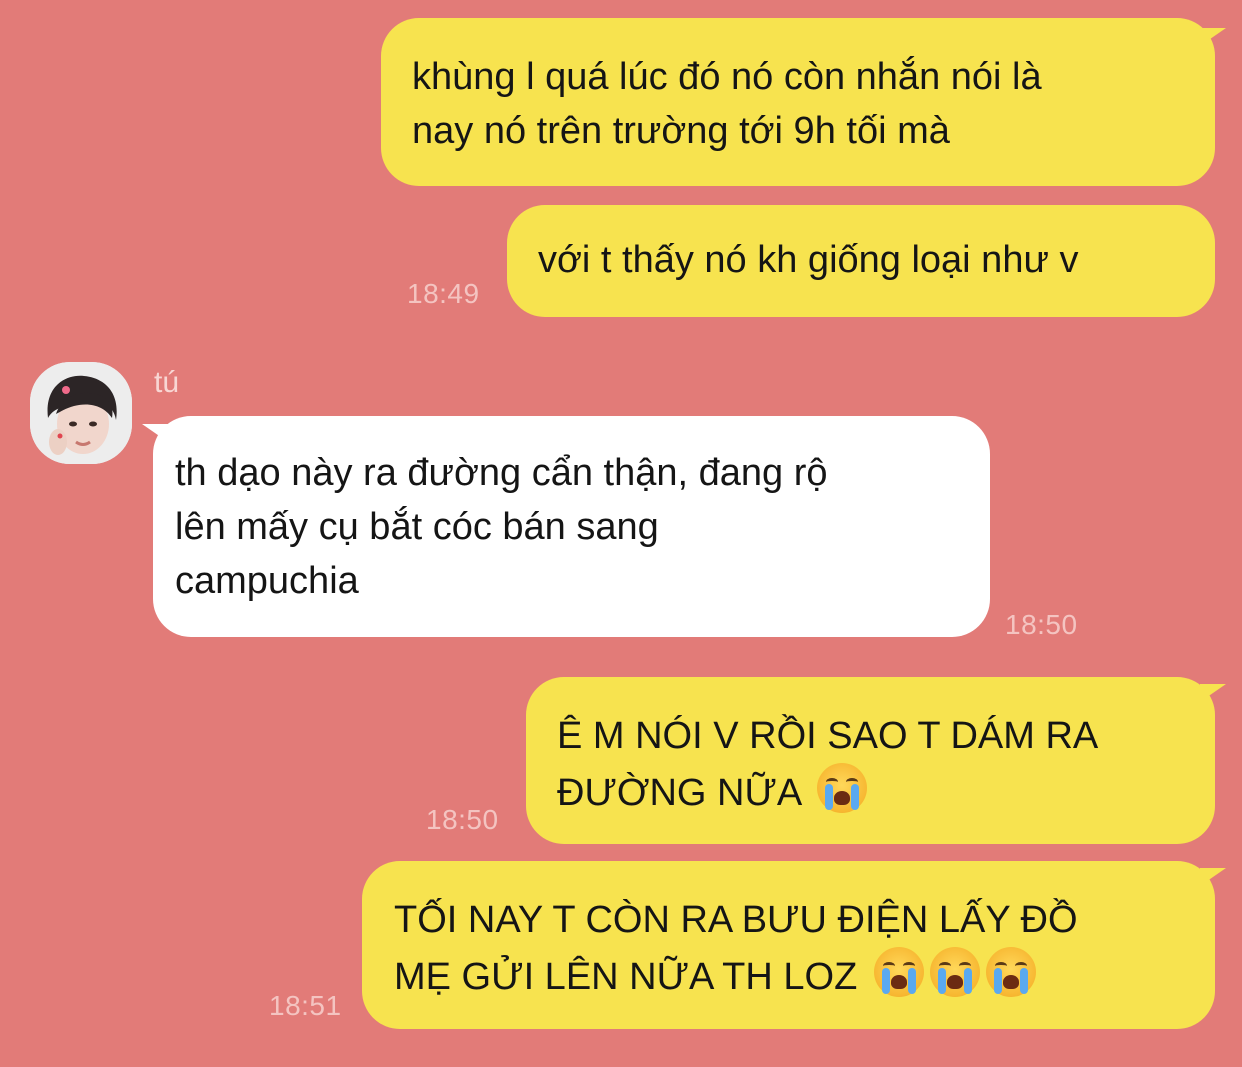 The height and width of the screenshot is (1067, 1242). I want to click on message-text: với t thấy nó kh giống loại như v, so click(808, 260).